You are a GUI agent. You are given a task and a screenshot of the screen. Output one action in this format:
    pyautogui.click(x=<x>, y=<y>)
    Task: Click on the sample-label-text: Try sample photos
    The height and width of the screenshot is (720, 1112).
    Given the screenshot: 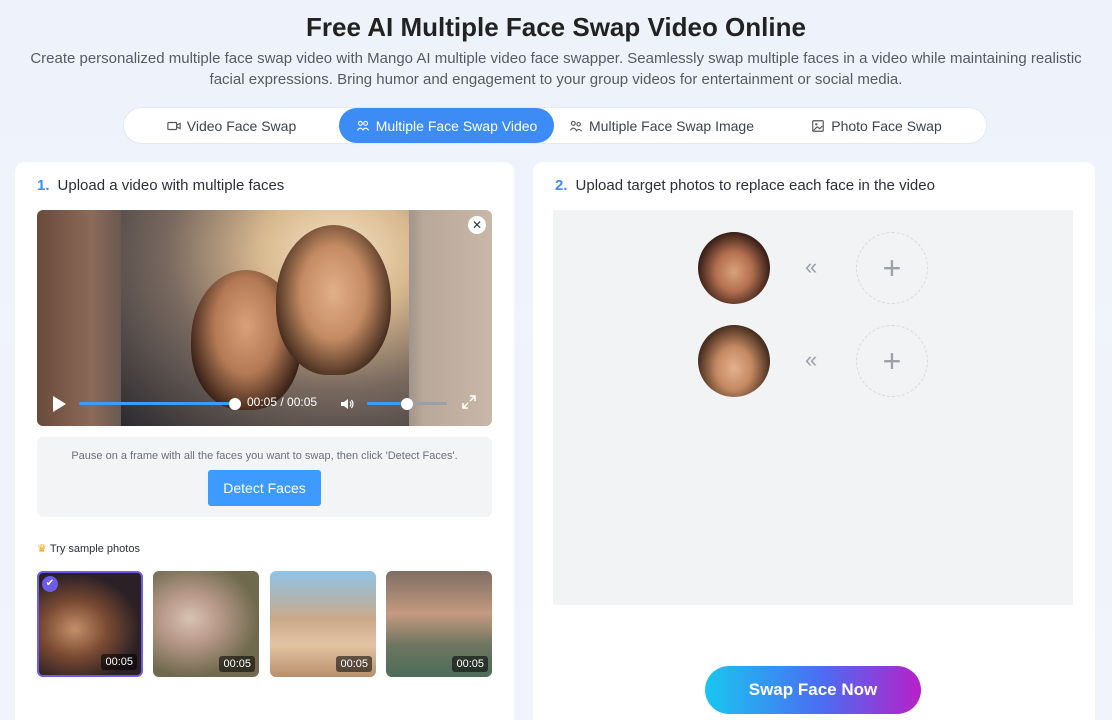 What is the action you would take?
    pyautogui.click(x=94, y=549)
    